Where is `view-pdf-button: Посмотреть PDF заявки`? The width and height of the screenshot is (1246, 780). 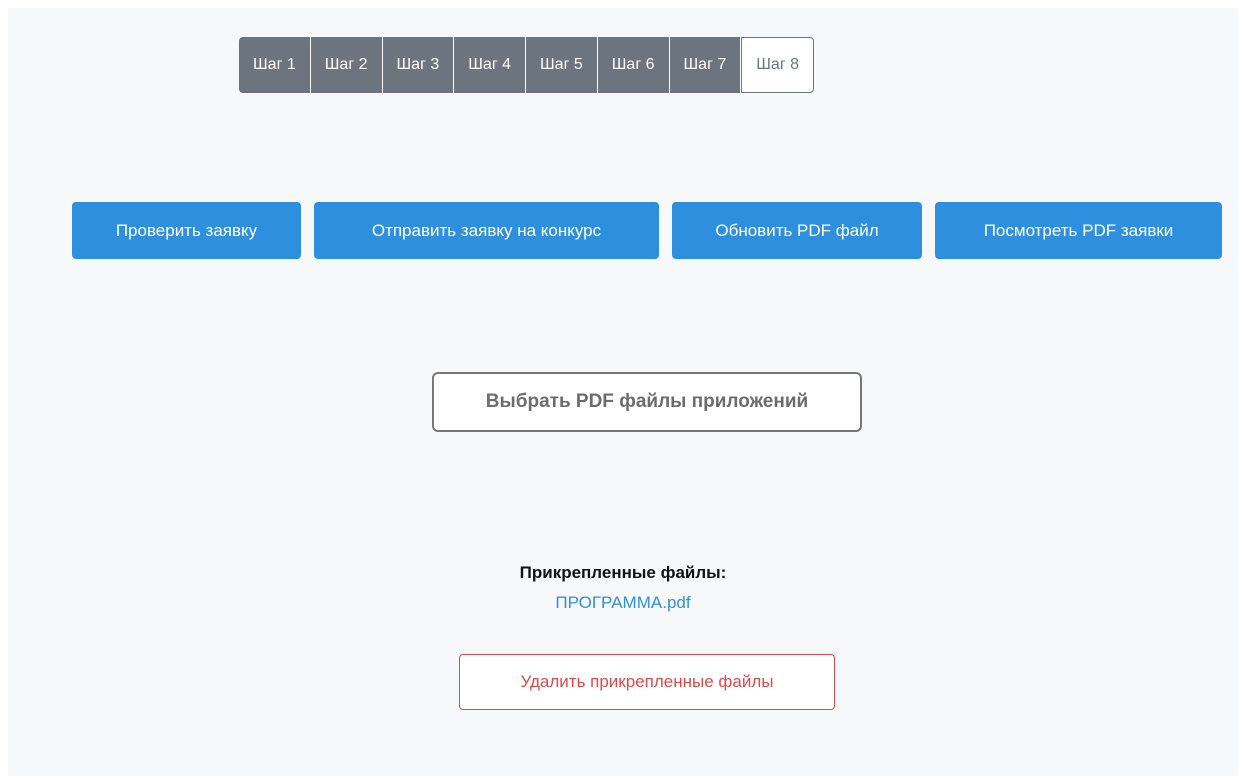 view-pdf-button: Посмотреть PDF заявки is located at coordinates (1078, 230).